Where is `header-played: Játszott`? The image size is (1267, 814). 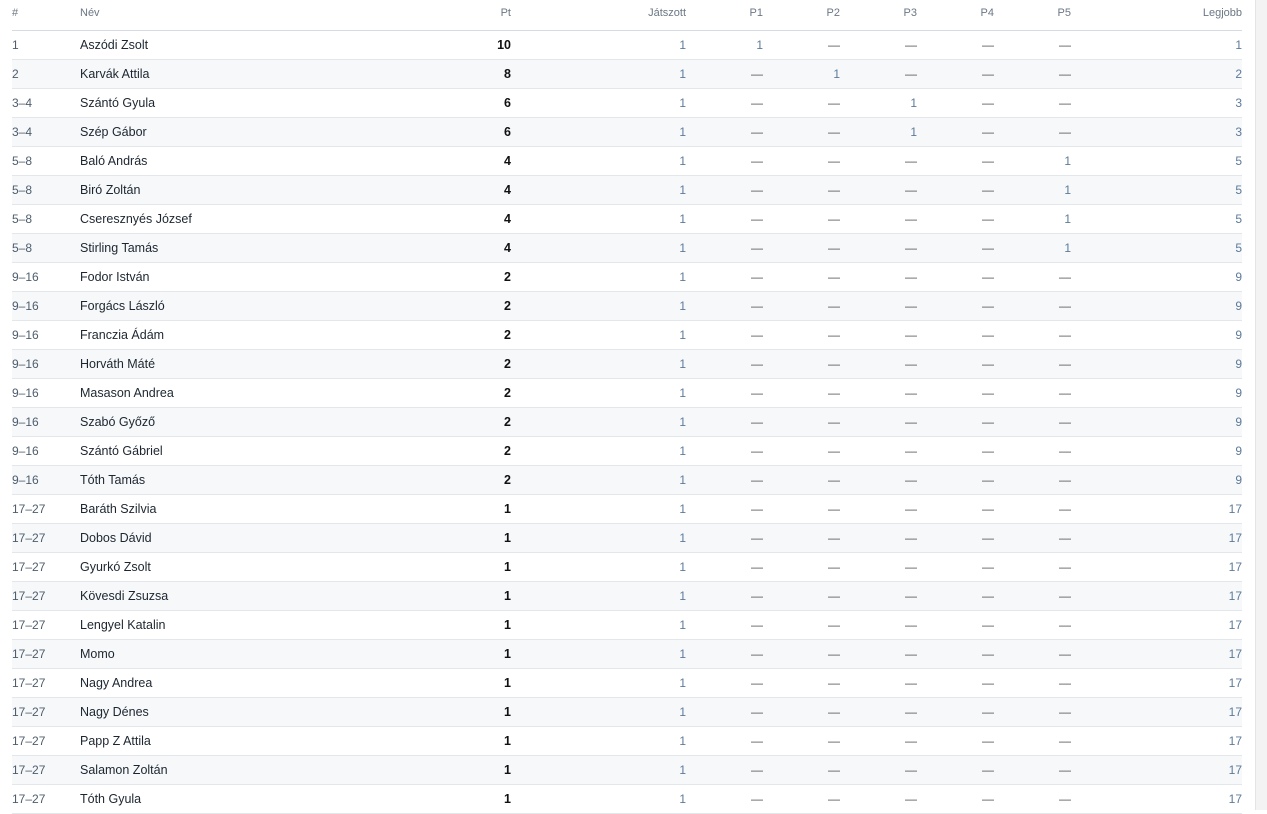
header-played: Játszott is located at coordinates (598, 15).